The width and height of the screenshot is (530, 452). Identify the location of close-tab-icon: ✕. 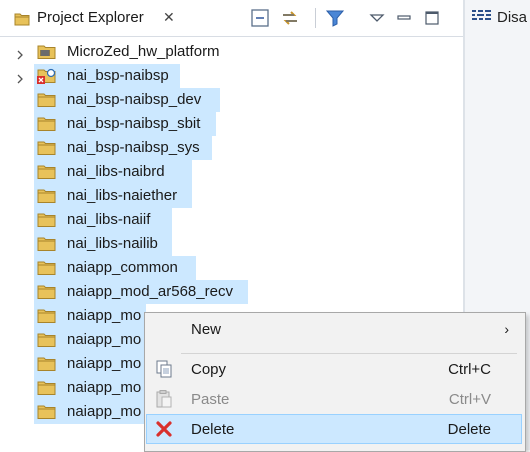
(169, 17).